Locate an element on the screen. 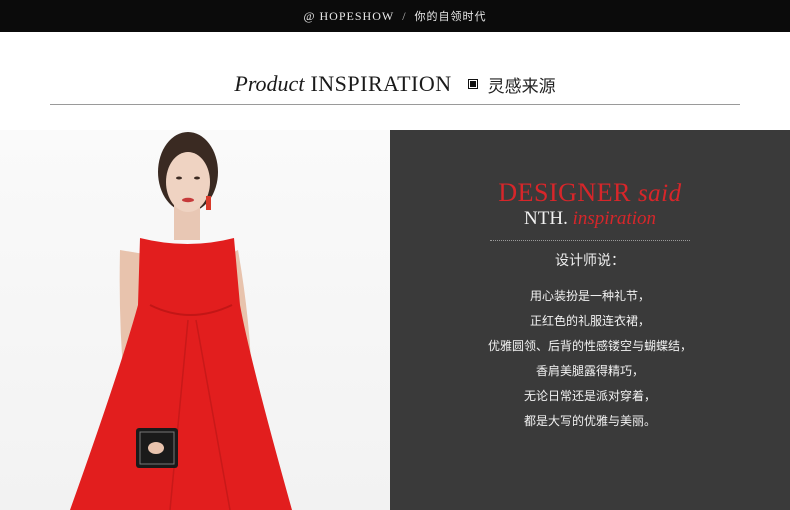 The image size is (790, 510). quote-line: 优雅圆领、后背的性感镂空与蝴蝶结， is located at coordinates (589, 346).